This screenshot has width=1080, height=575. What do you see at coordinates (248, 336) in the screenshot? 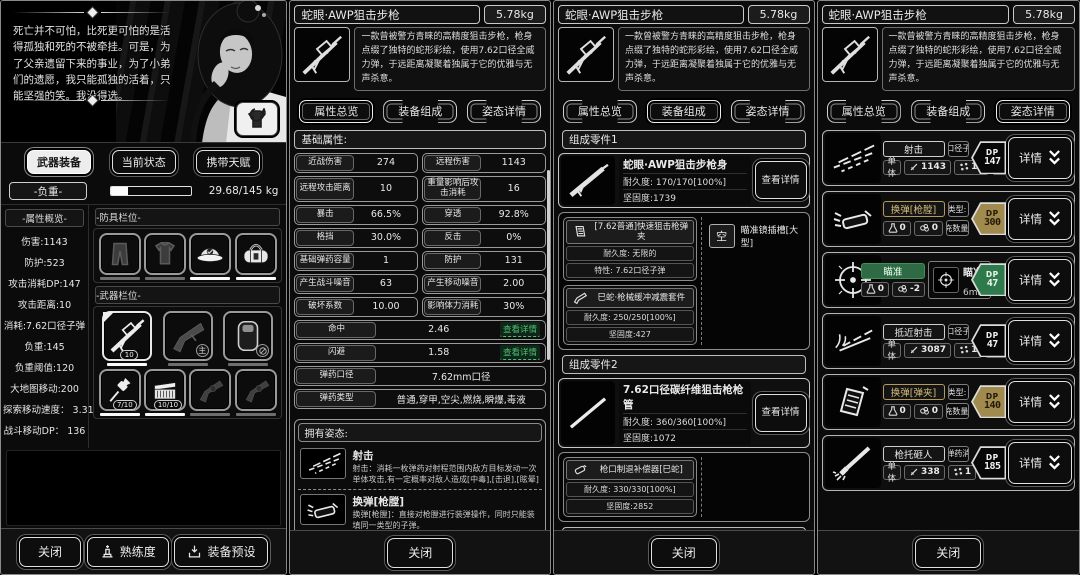
I see `weapon-slot-shield` at bounding box center [248, 336].